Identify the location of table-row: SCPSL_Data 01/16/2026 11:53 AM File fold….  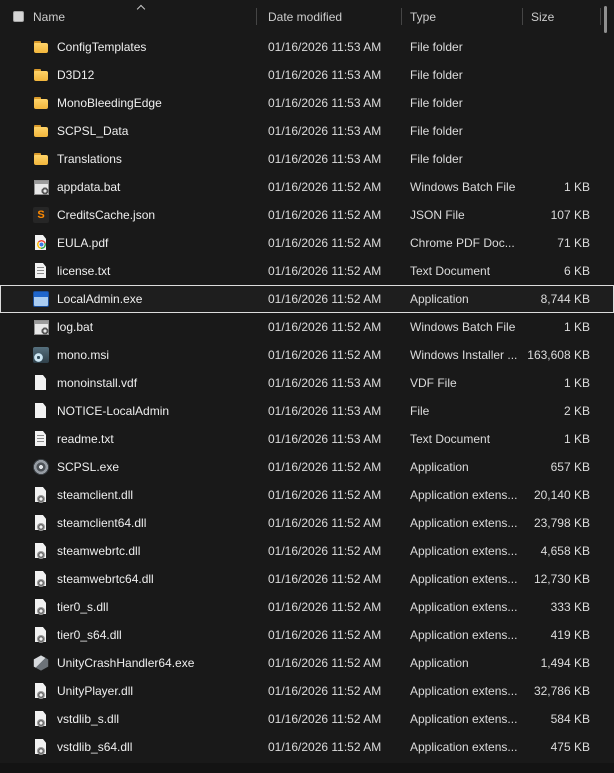
(307, 131).